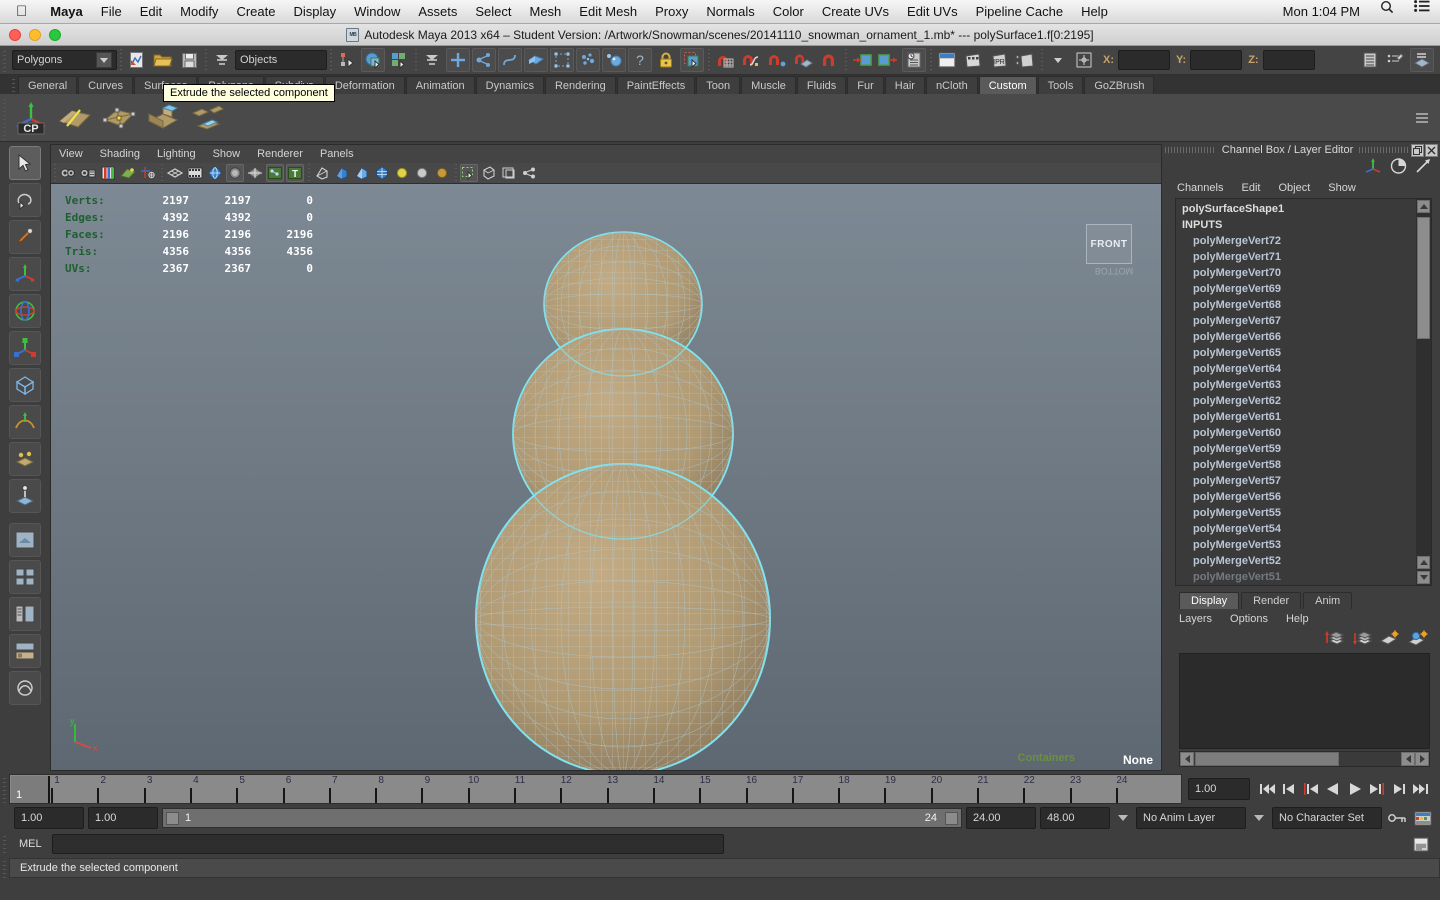 The image size is (1440, 900). I want to click on os-menu-item-help: Help, so click(1094, 12).